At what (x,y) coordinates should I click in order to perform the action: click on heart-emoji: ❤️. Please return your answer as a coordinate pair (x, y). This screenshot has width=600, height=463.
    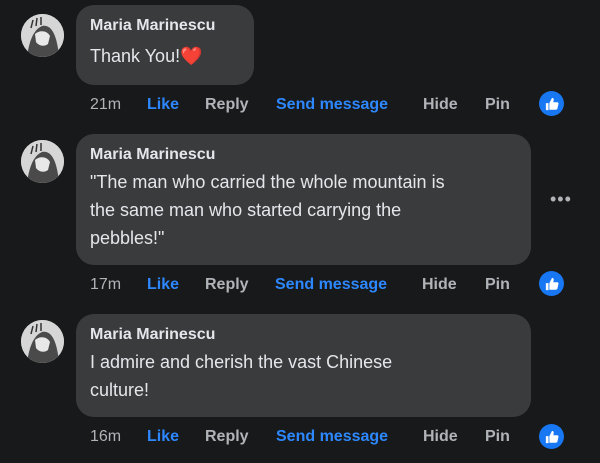
    Looking at the image, I should click on (191, 56).